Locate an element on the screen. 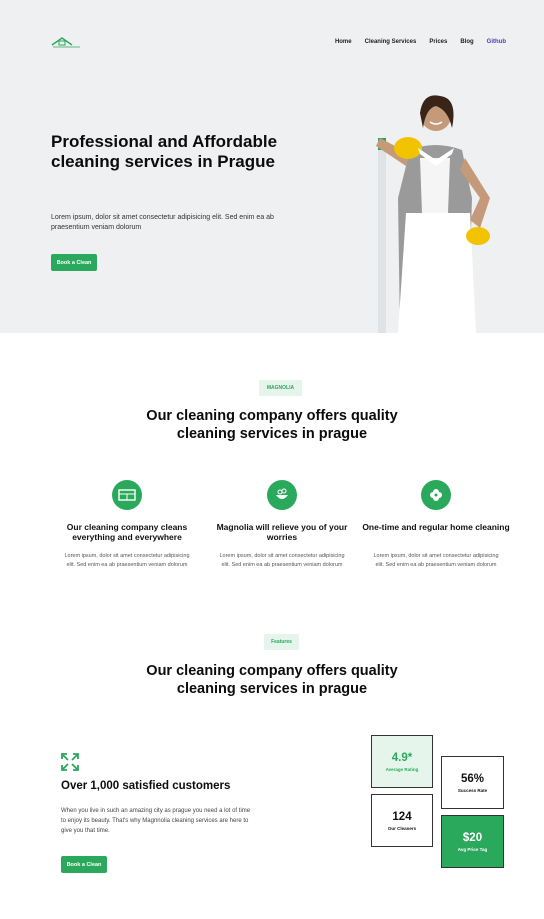 The height and width of the screenshot is (919, 544). nav-cleaning-services: Cleaning Services is located at coordinates (391, 42).